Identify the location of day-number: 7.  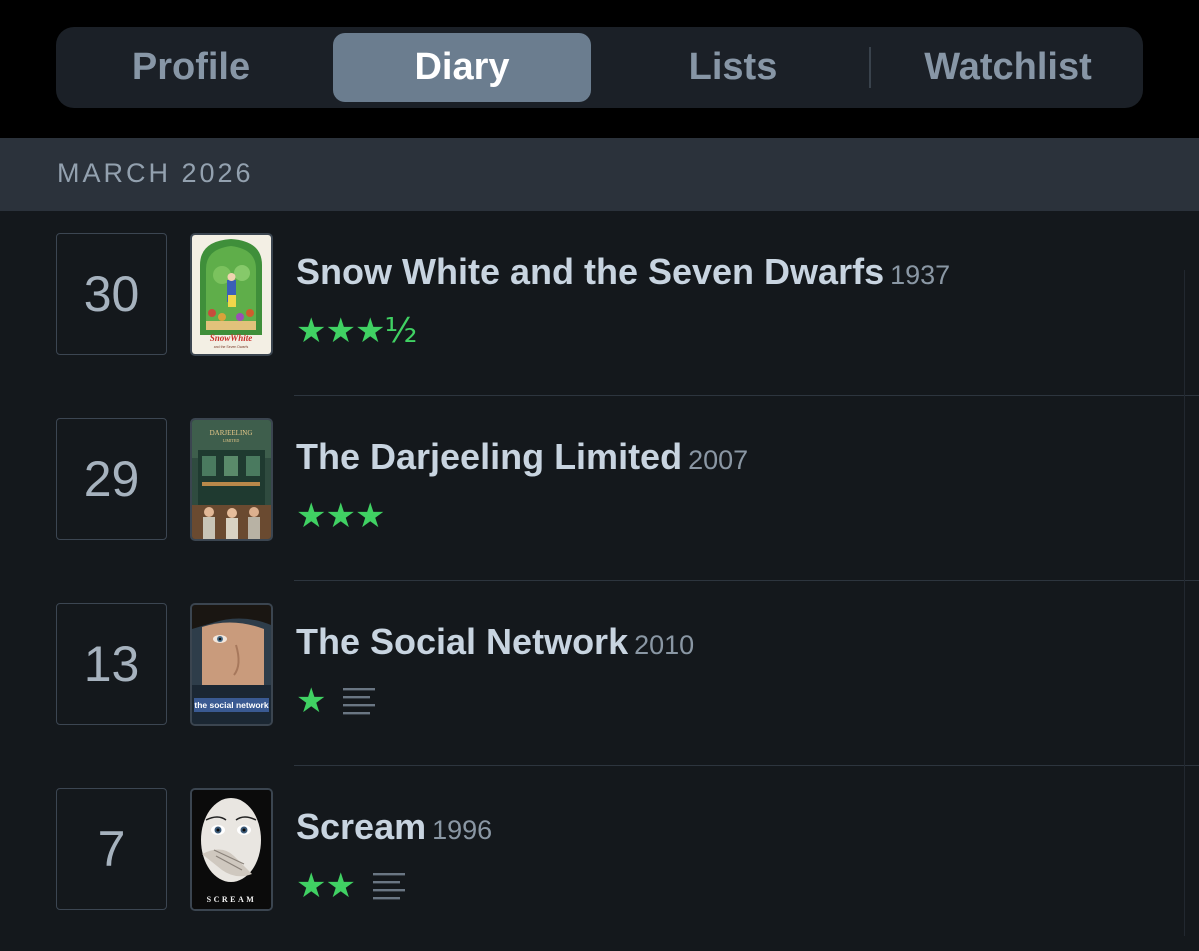
(111, 849).